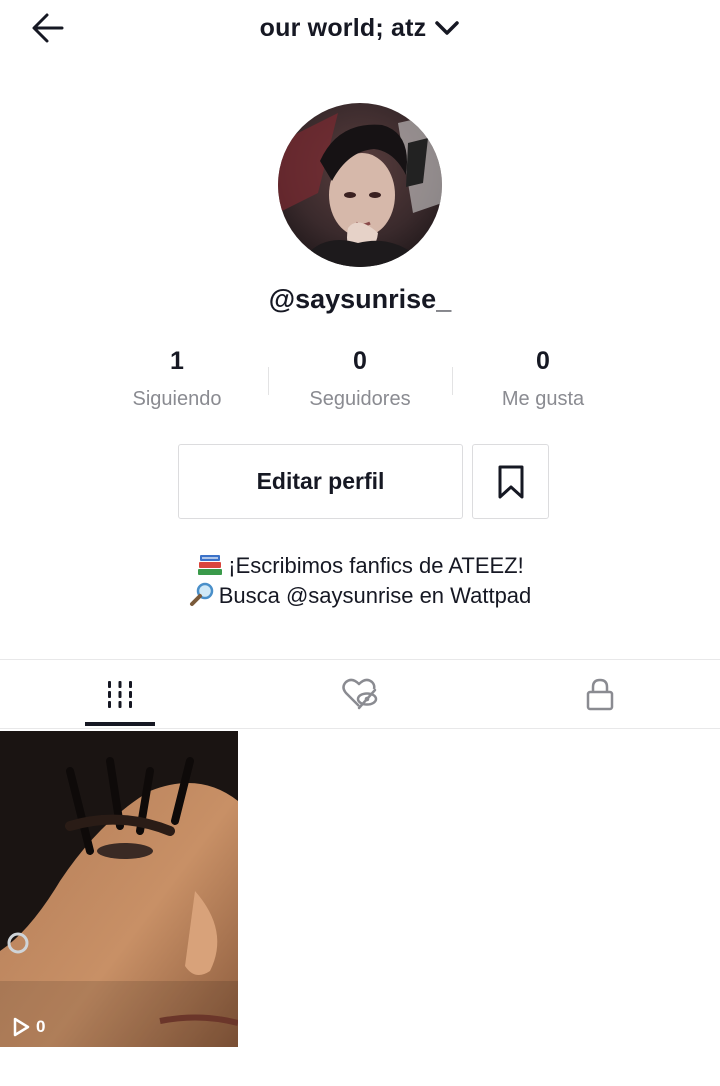  I want to click on magnifying-glass-icon, so click(202, 597).